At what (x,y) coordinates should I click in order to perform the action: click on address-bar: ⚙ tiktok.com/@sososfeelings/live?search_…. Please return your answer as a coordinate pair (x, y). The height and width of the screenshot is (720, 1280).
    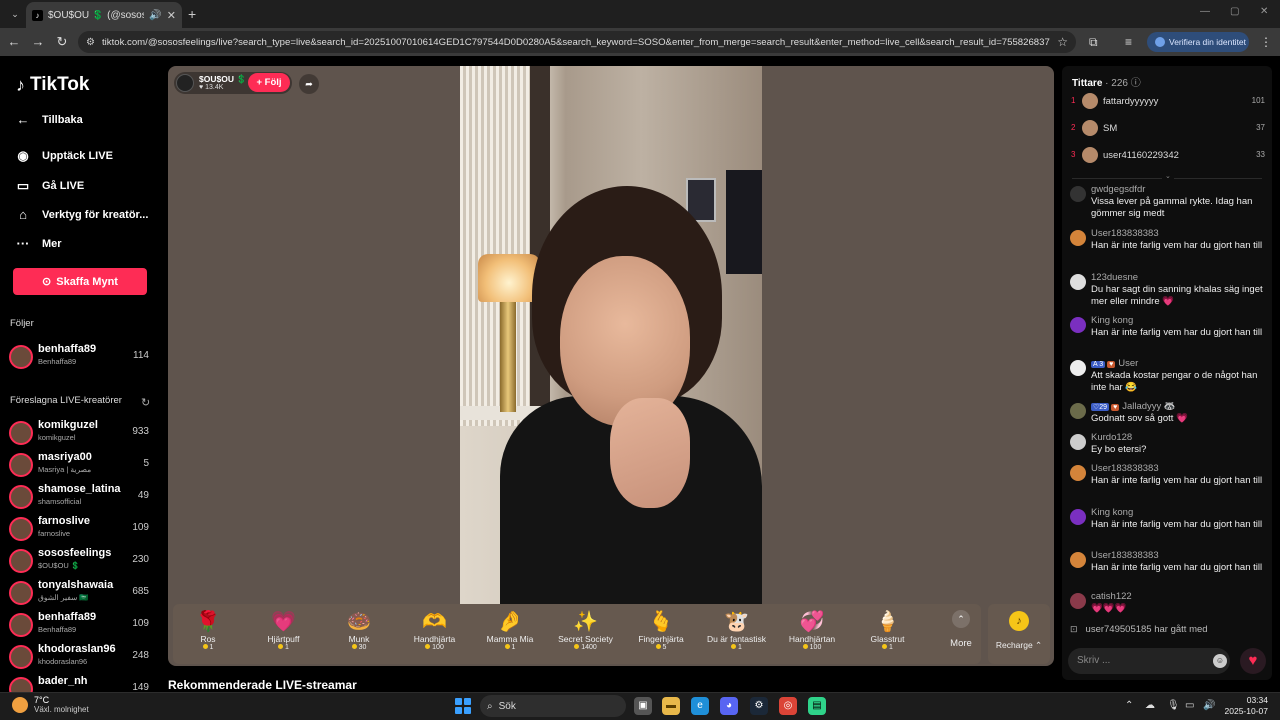
    Looking at the image, I should click on (577, 42).